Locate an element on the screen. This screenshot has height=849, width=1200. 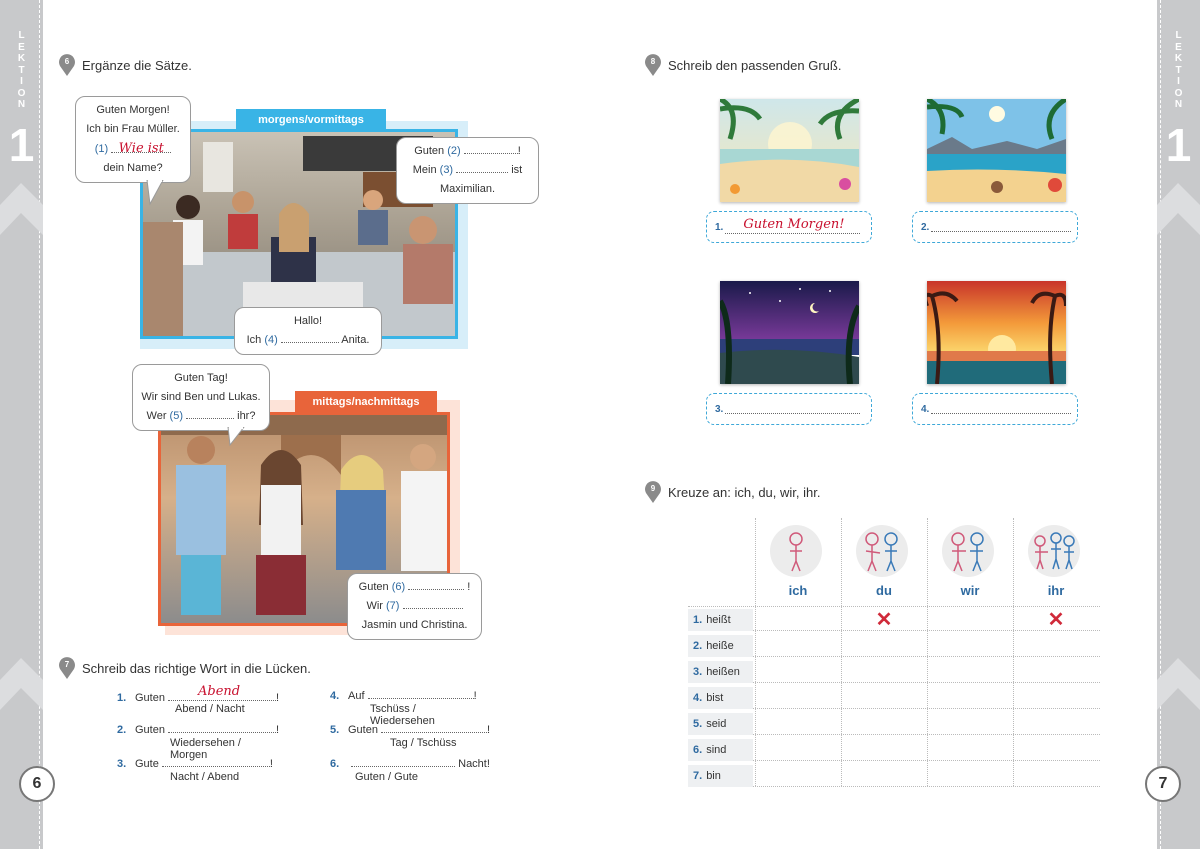
verb-row-6: 6. sind is located at coordinates (720, 750).